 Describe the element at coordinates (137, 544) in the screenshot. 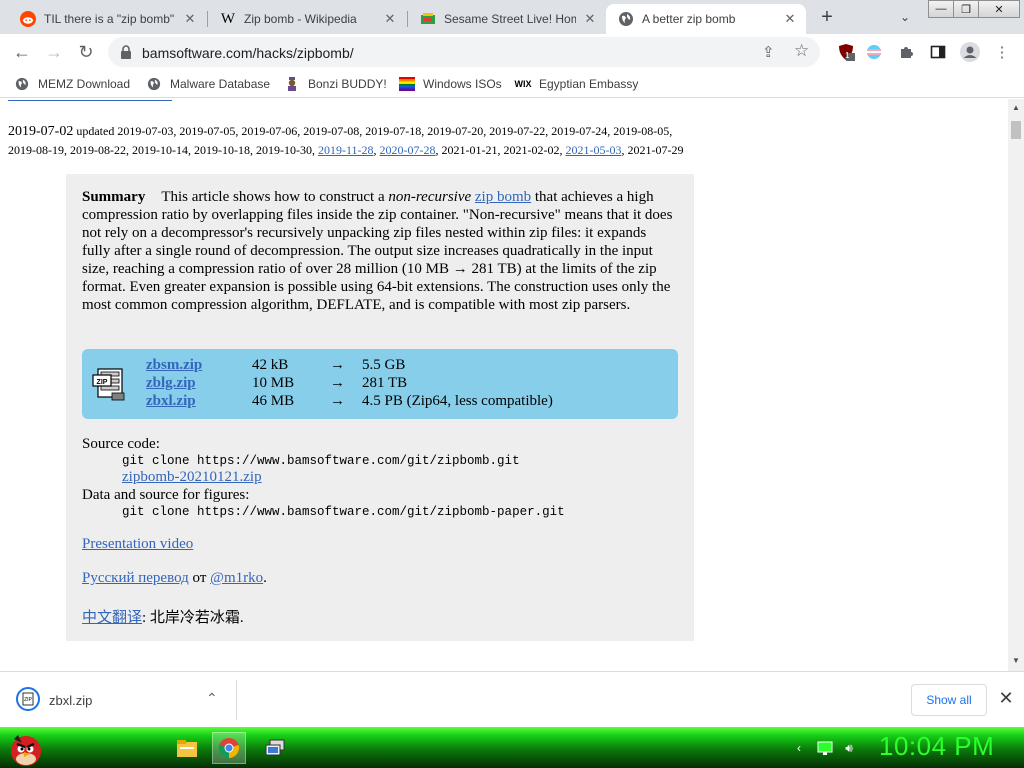

I see `presentation-video-link: Presentation video` at that location.